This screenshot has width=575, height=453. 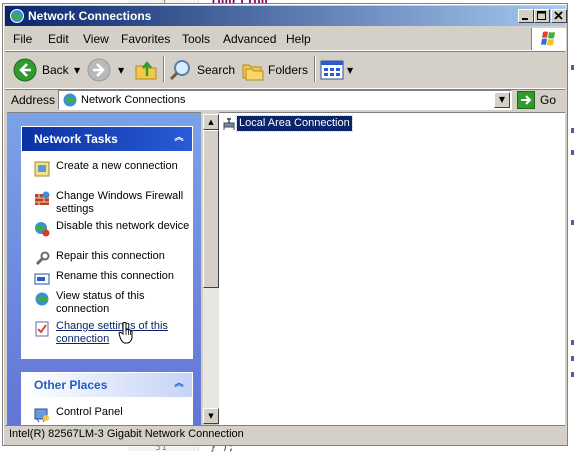 What do you see at coordinates (71, 385) in the screenshot?
I see `other-places-title: Other Places` at bounding box center [71, 385].